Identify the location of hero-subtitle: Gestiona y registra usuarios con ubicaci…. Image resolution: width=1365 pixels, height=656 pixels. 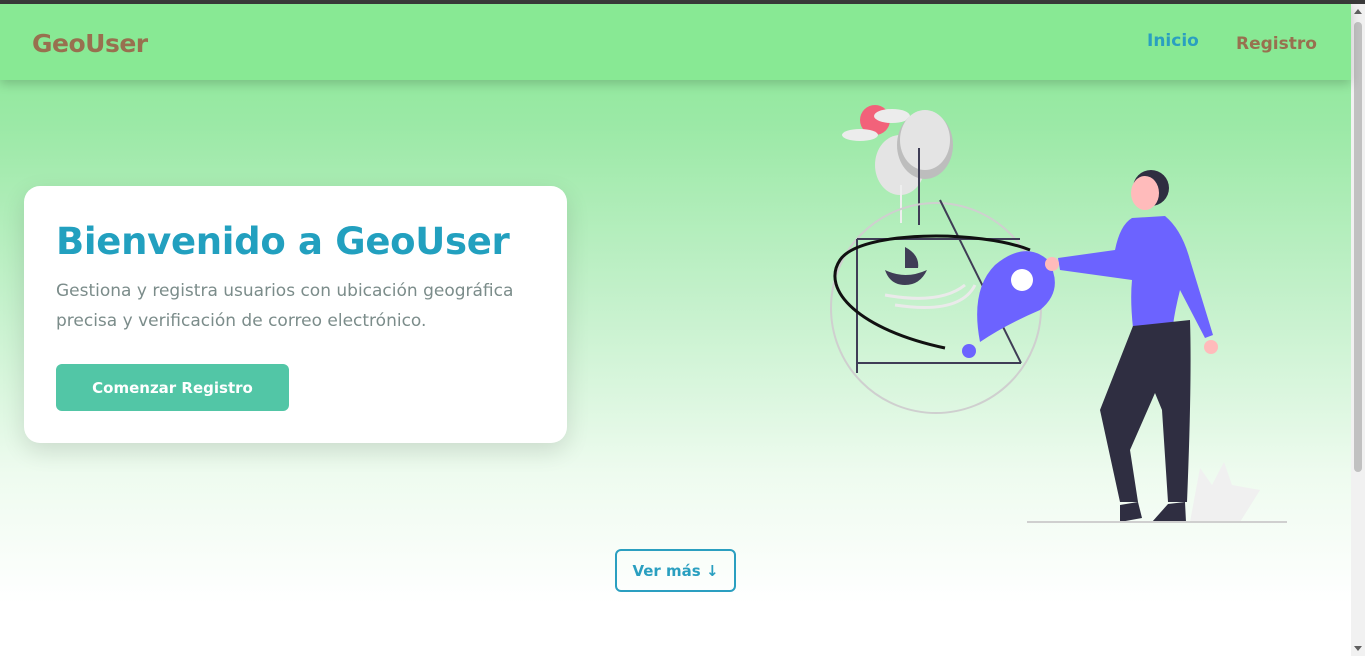
(285, 306).